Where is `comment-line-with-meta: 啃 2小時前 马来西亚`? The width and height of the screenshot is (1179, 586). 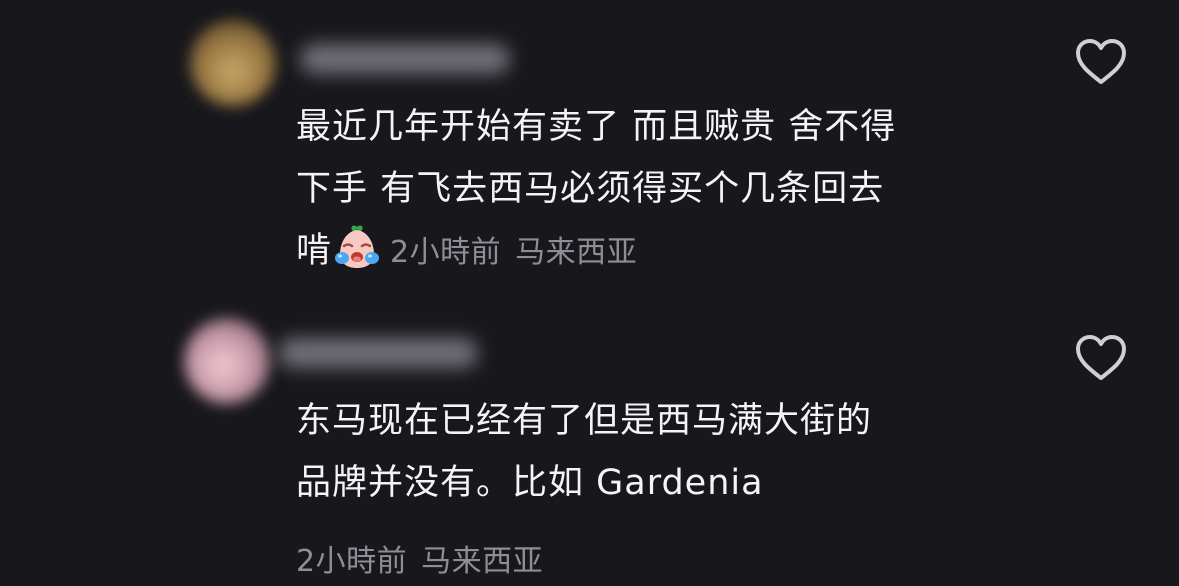 comment-line-with-meta: 啃 2小時前 马来西亚 is located at coordinates (596, 252).